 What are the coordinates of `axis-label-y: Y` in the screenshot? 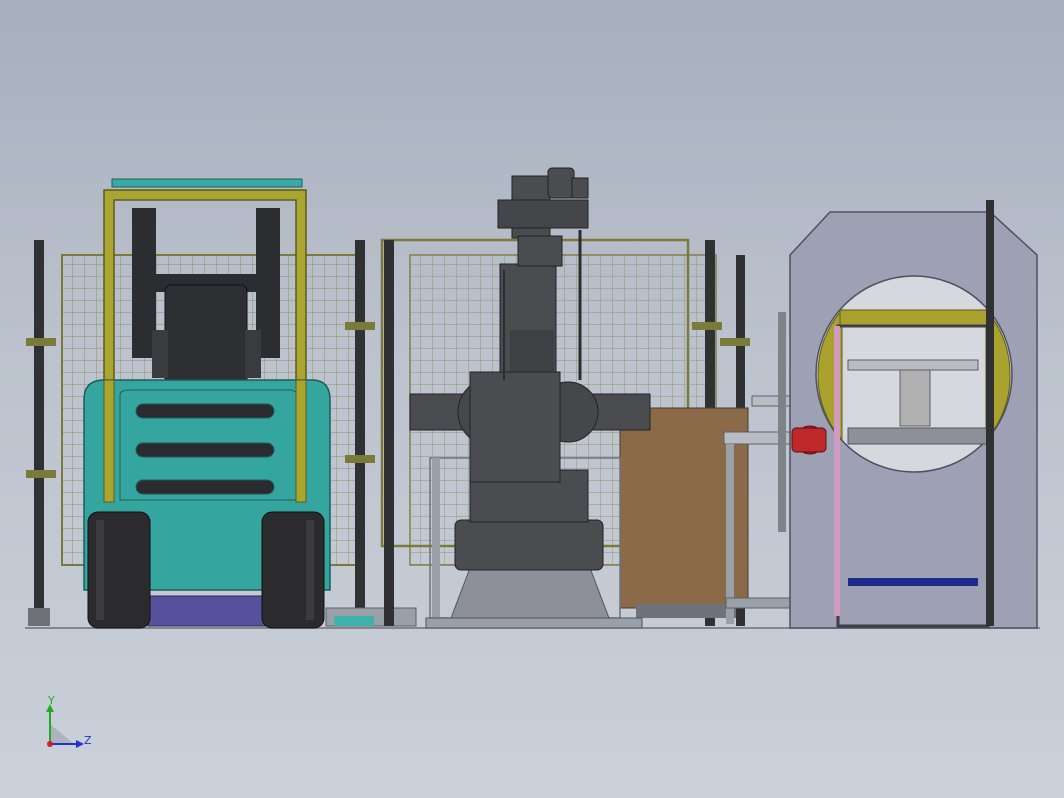 It's located at (51, 700).